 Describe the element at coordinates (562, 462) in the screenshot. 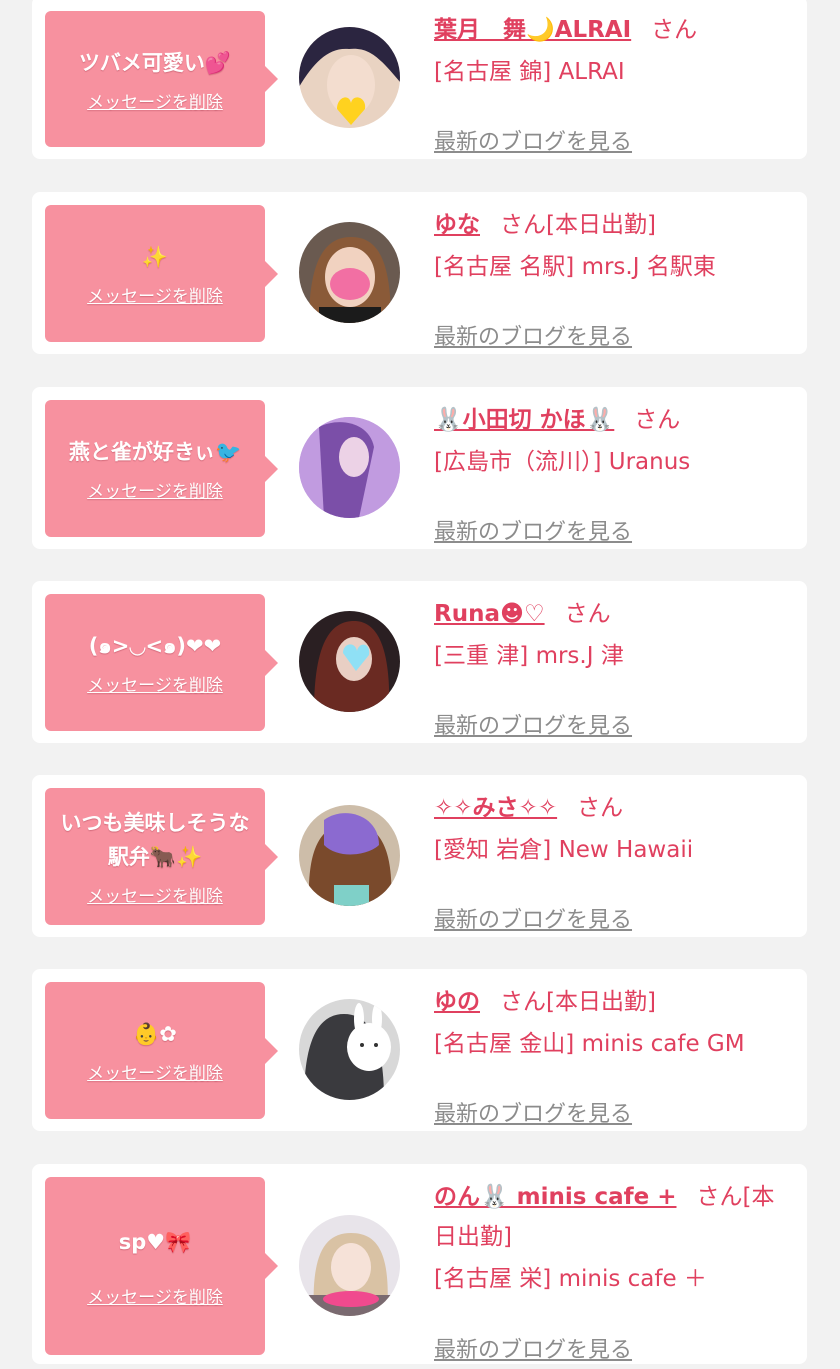

I see `shop-name: [広島市（流川）] Uranus` at that location.